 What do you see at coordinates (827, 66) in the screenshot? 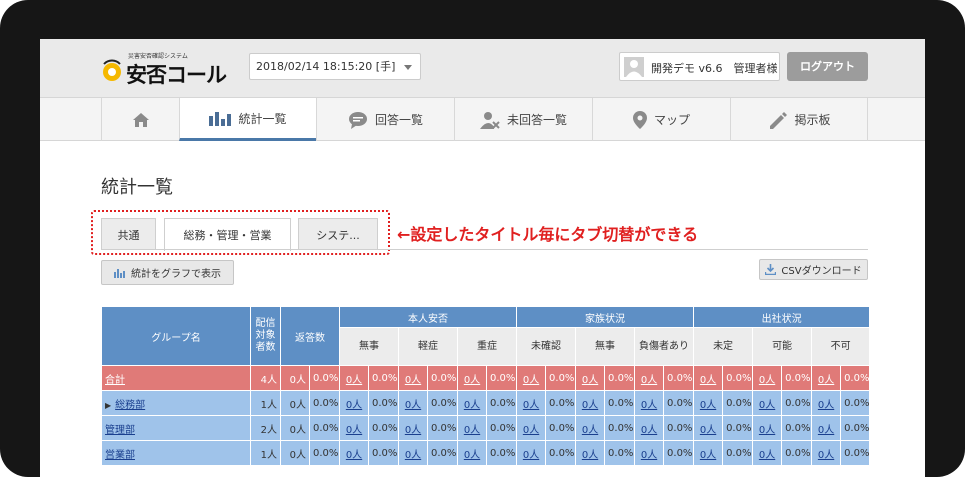
I see `logout-button: ログアウト` at bounding box center [827, 66].